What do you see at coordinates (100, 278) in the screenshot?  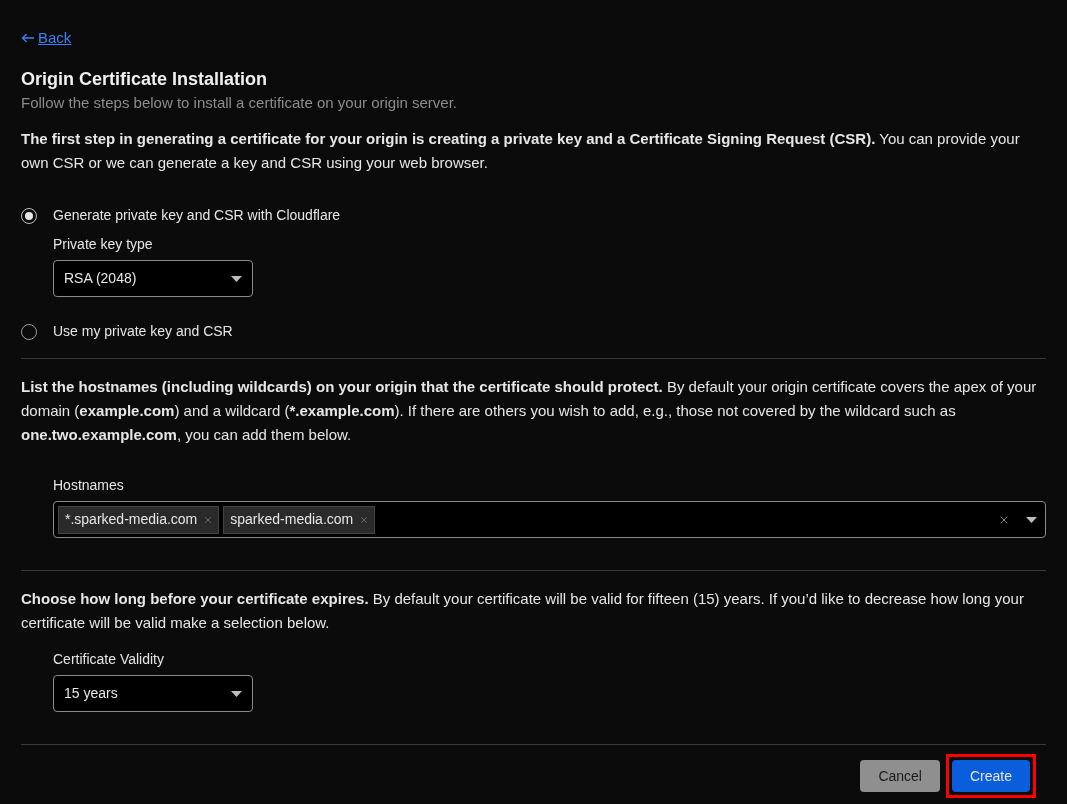 I see `select-value: RSA (2048)` at bounding box center [100, 278].